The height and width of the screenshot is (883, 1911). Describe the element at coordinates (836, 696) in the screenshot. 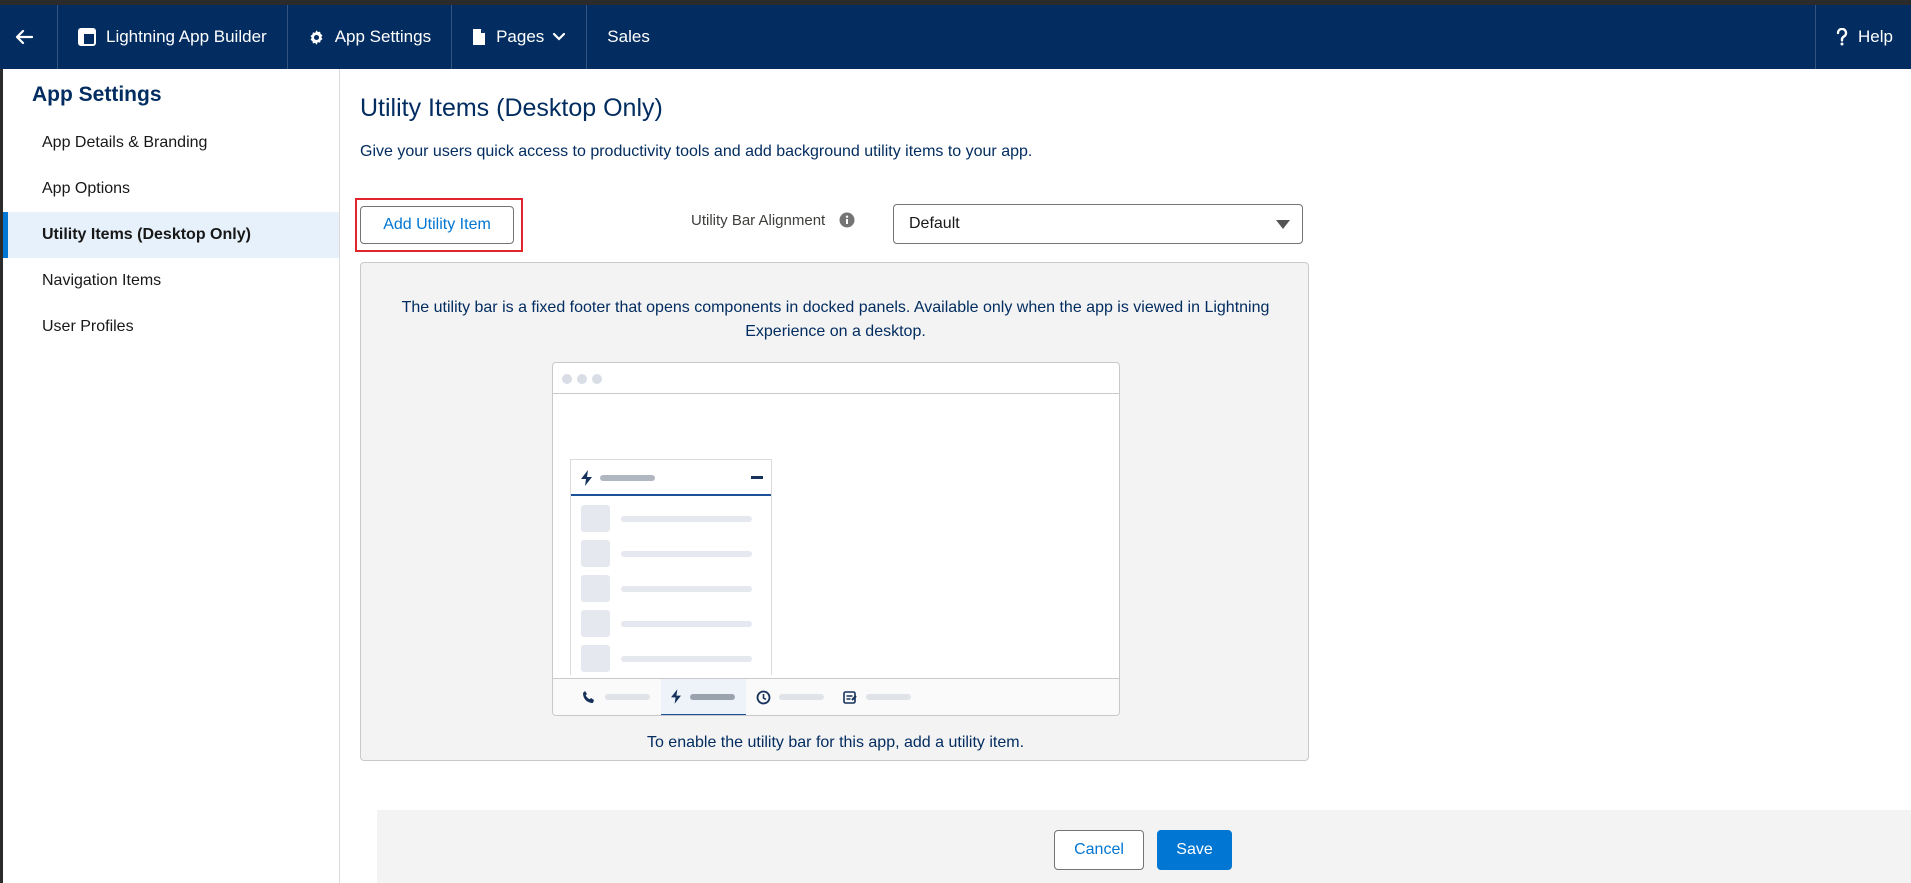

I see `illustration-utility-bar` at that location.